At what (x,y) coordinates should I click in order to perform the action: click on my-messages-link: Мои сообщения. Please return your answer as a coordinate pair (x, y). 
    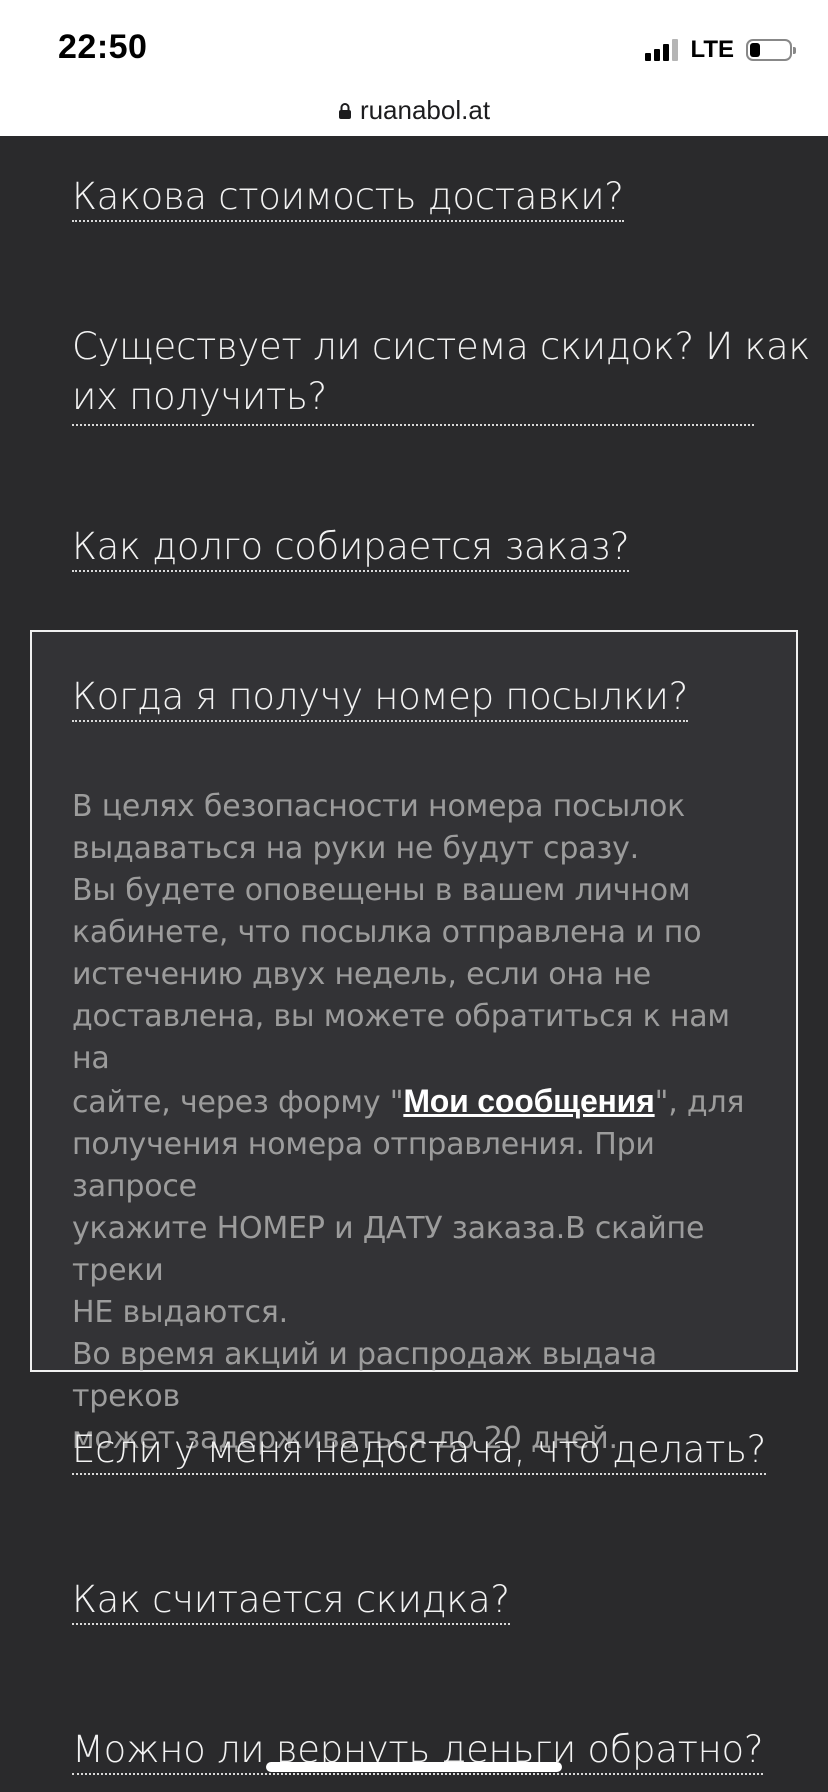
    Looking at the image, I should click on (528, 1101).